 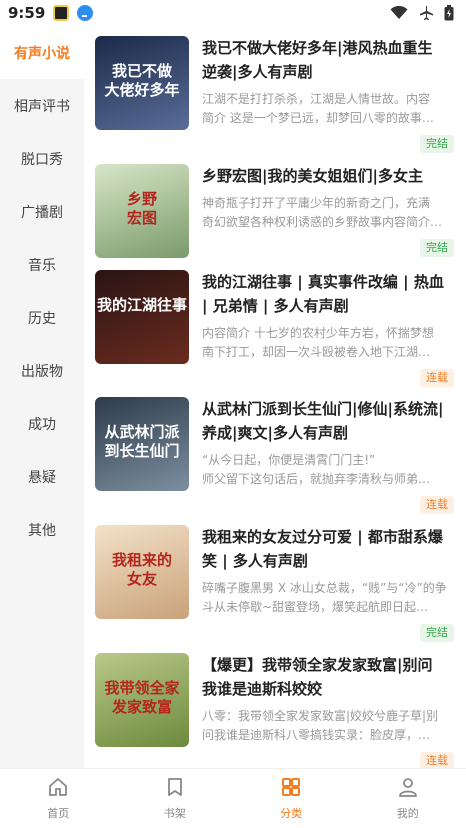 What do you see at coordinates (255, 561) in the screenshot?
I see `book-title-line: 笑 | 多人有声剧` at bounding box center [255, 561].